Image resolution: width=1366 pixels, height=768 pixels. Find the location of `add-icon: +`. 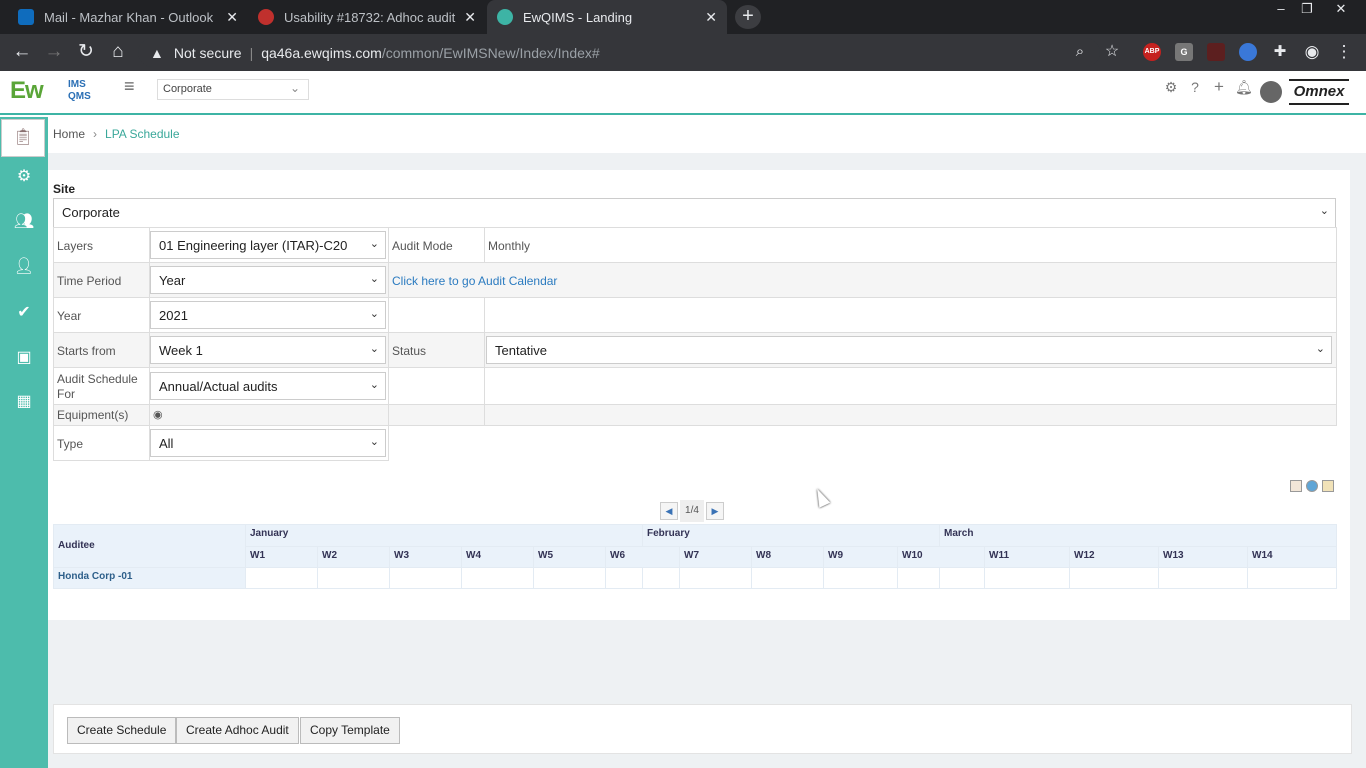

add-icon: + is located at coordinates (1219, 86).